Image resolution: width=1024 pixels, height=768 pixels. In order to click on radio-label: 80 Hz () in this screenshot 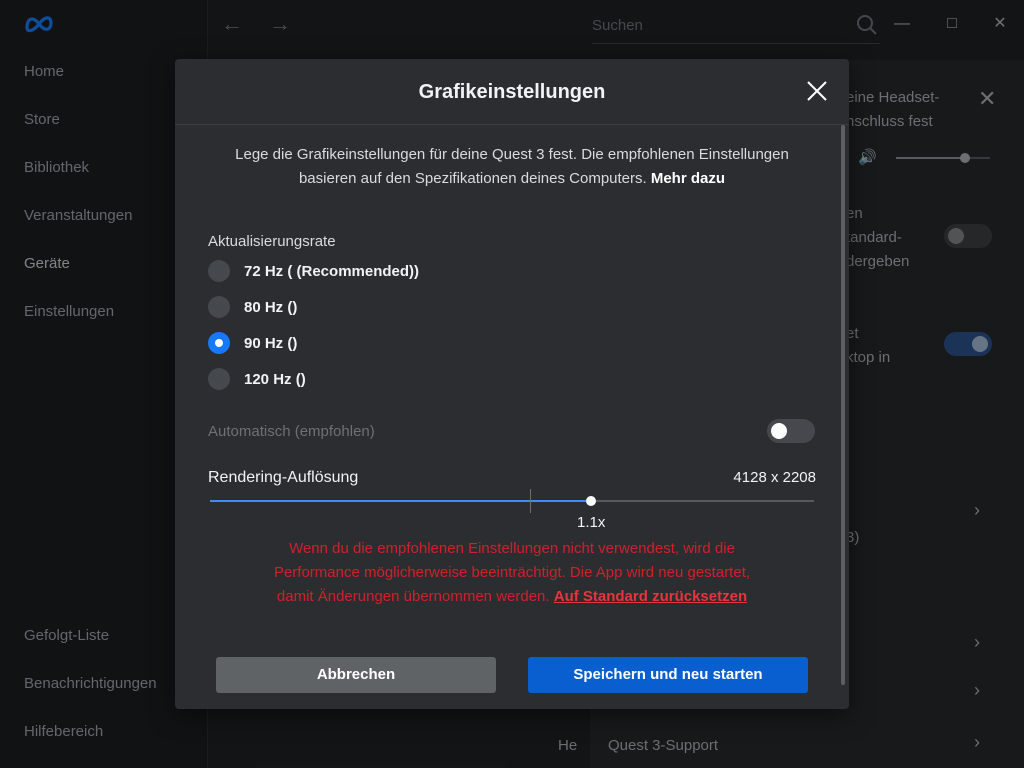, I will do `click(271, 307)`.